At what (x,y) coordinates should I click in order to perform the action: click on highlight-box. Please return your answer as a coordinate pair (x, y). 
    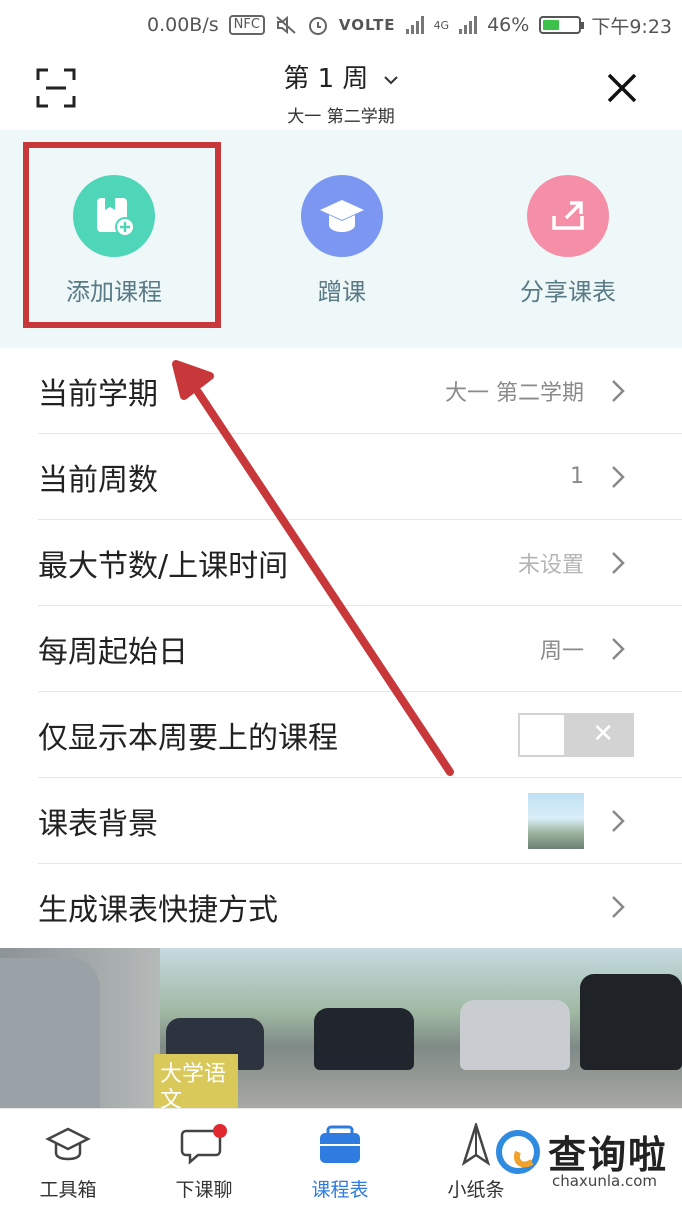
    Looking at the image, I should click on (122, 235).